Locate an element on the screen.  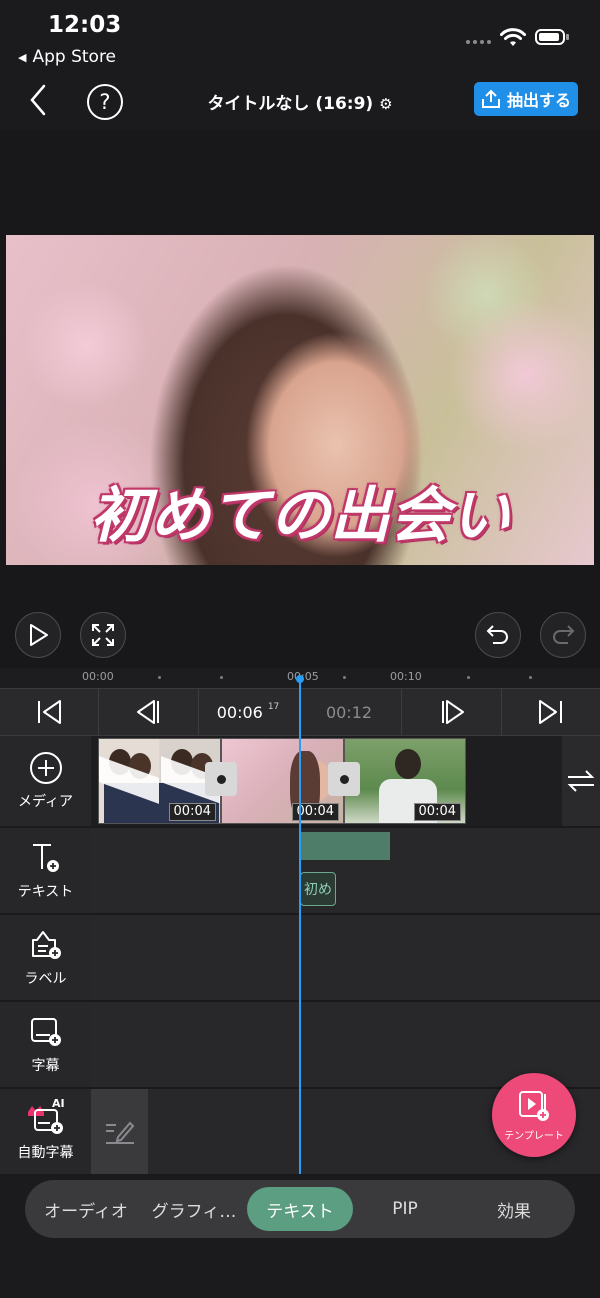
current-time-display: 00:06 17 is located at coordinates (248, 712).